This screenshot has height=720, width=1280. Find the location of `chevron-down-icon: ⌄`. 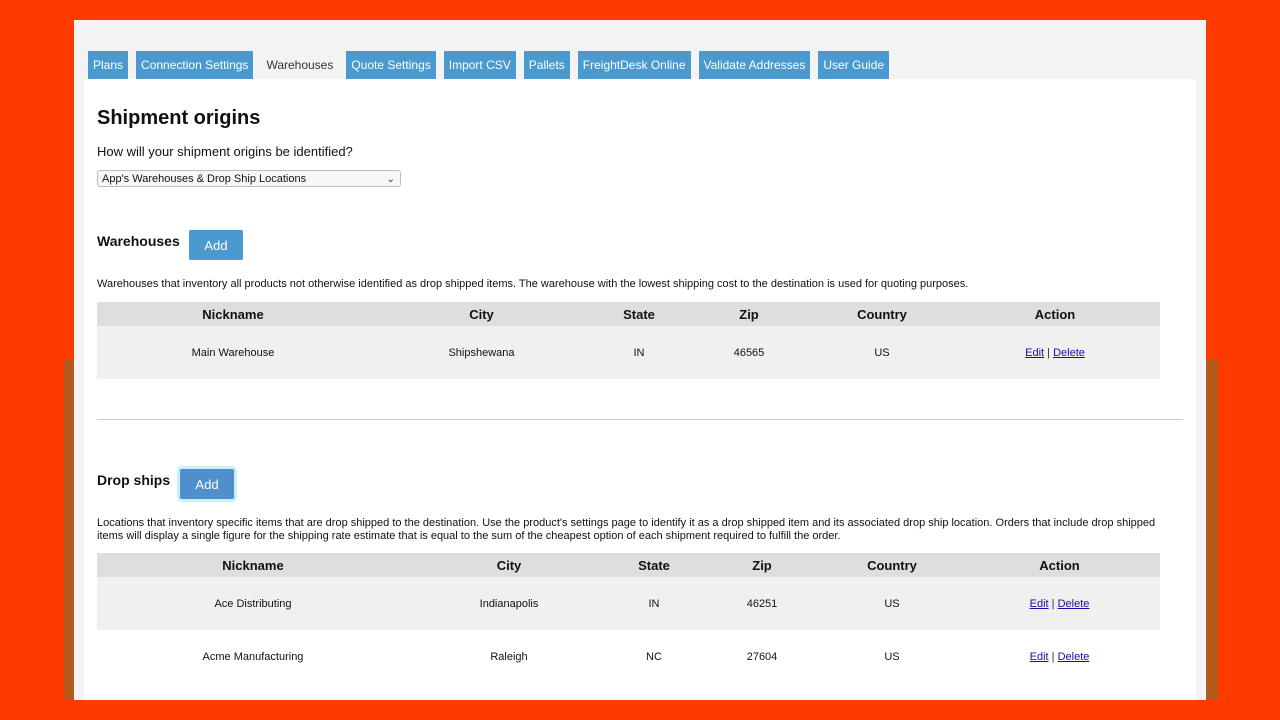

chevron-down-icon: ⌄ is located at coordinates (390, 179).